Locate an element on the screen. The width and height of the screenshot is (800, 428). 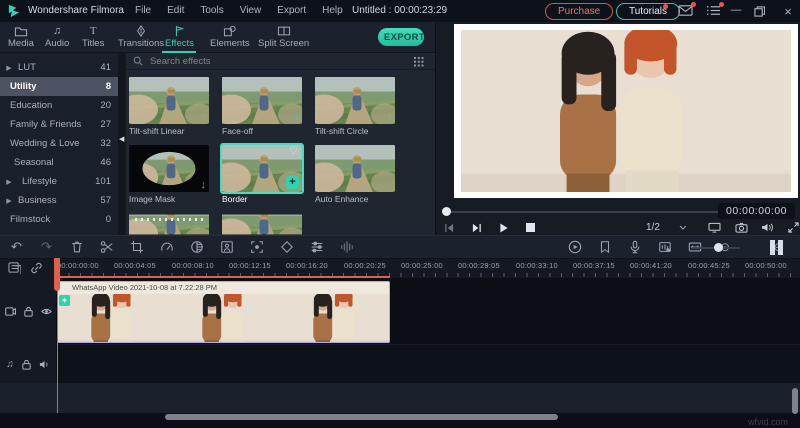
eye-visibility-icon is located at coordinates (46, 311).